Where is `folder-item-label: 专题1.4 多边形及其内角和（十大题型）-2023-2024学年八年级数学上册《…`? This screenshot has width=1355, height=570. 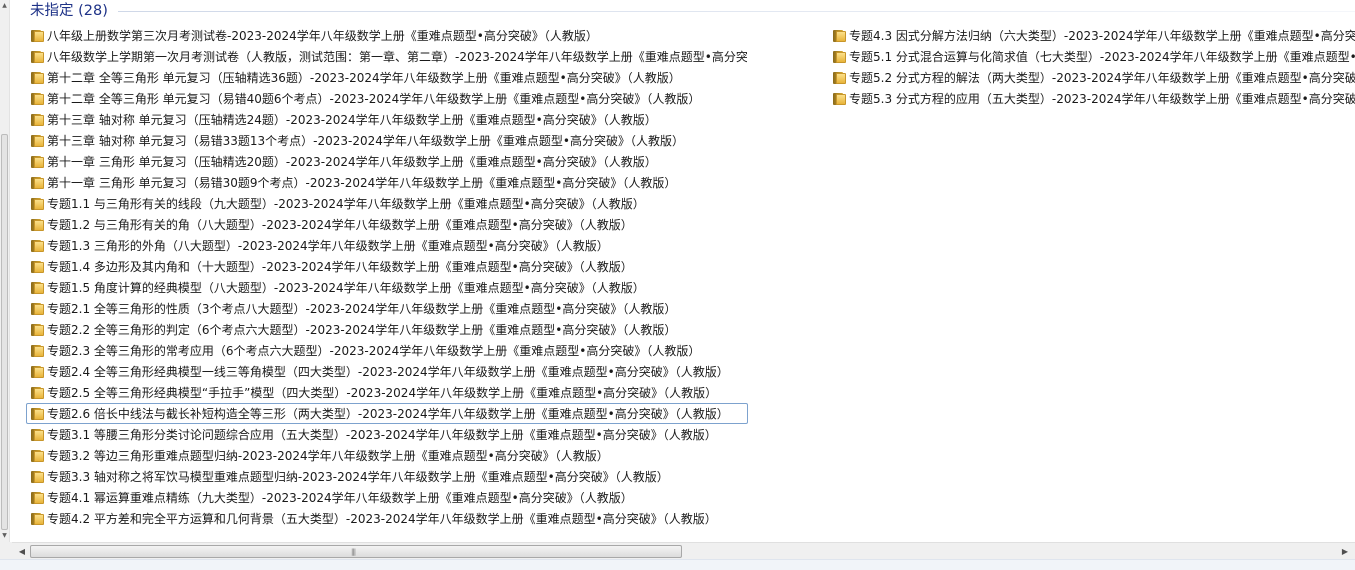
folder-item-label: 专题1.4 多边形及其内角和（十大题型）-2023-2024学年八年级数学上册《… is located at coordinates (340, 267).